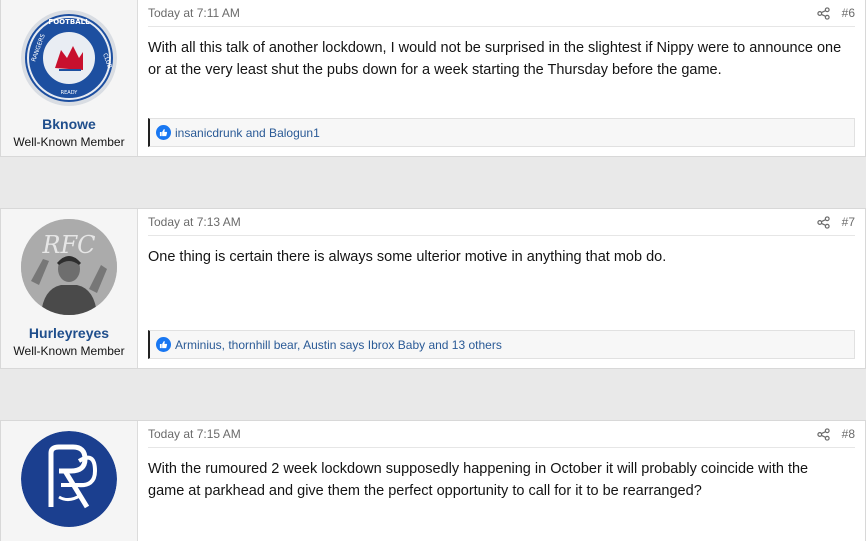 The width and height of the screenshot is (866, 541). I want to click on message-attribution: Today at 7:15 AM #8, so click(501, 434).